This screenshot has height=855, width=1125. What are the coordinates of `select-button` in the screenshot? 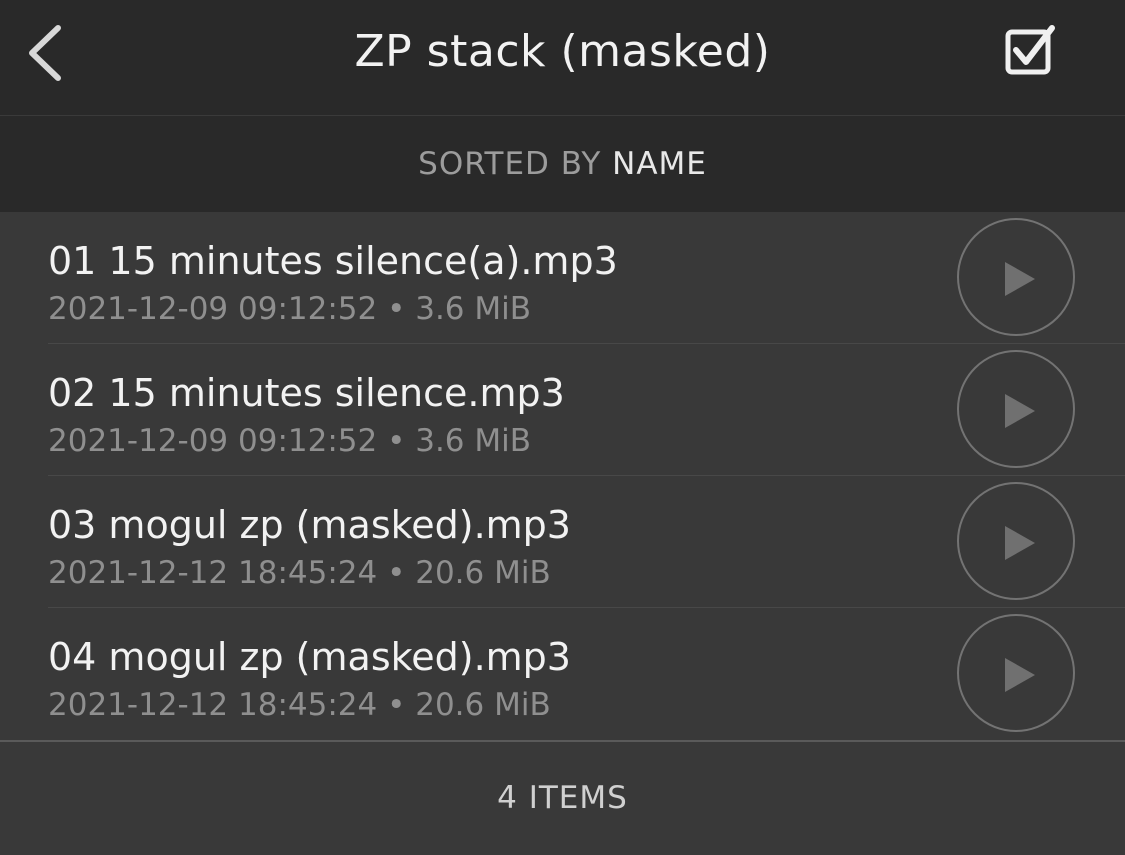 It's located at (1030, 52).